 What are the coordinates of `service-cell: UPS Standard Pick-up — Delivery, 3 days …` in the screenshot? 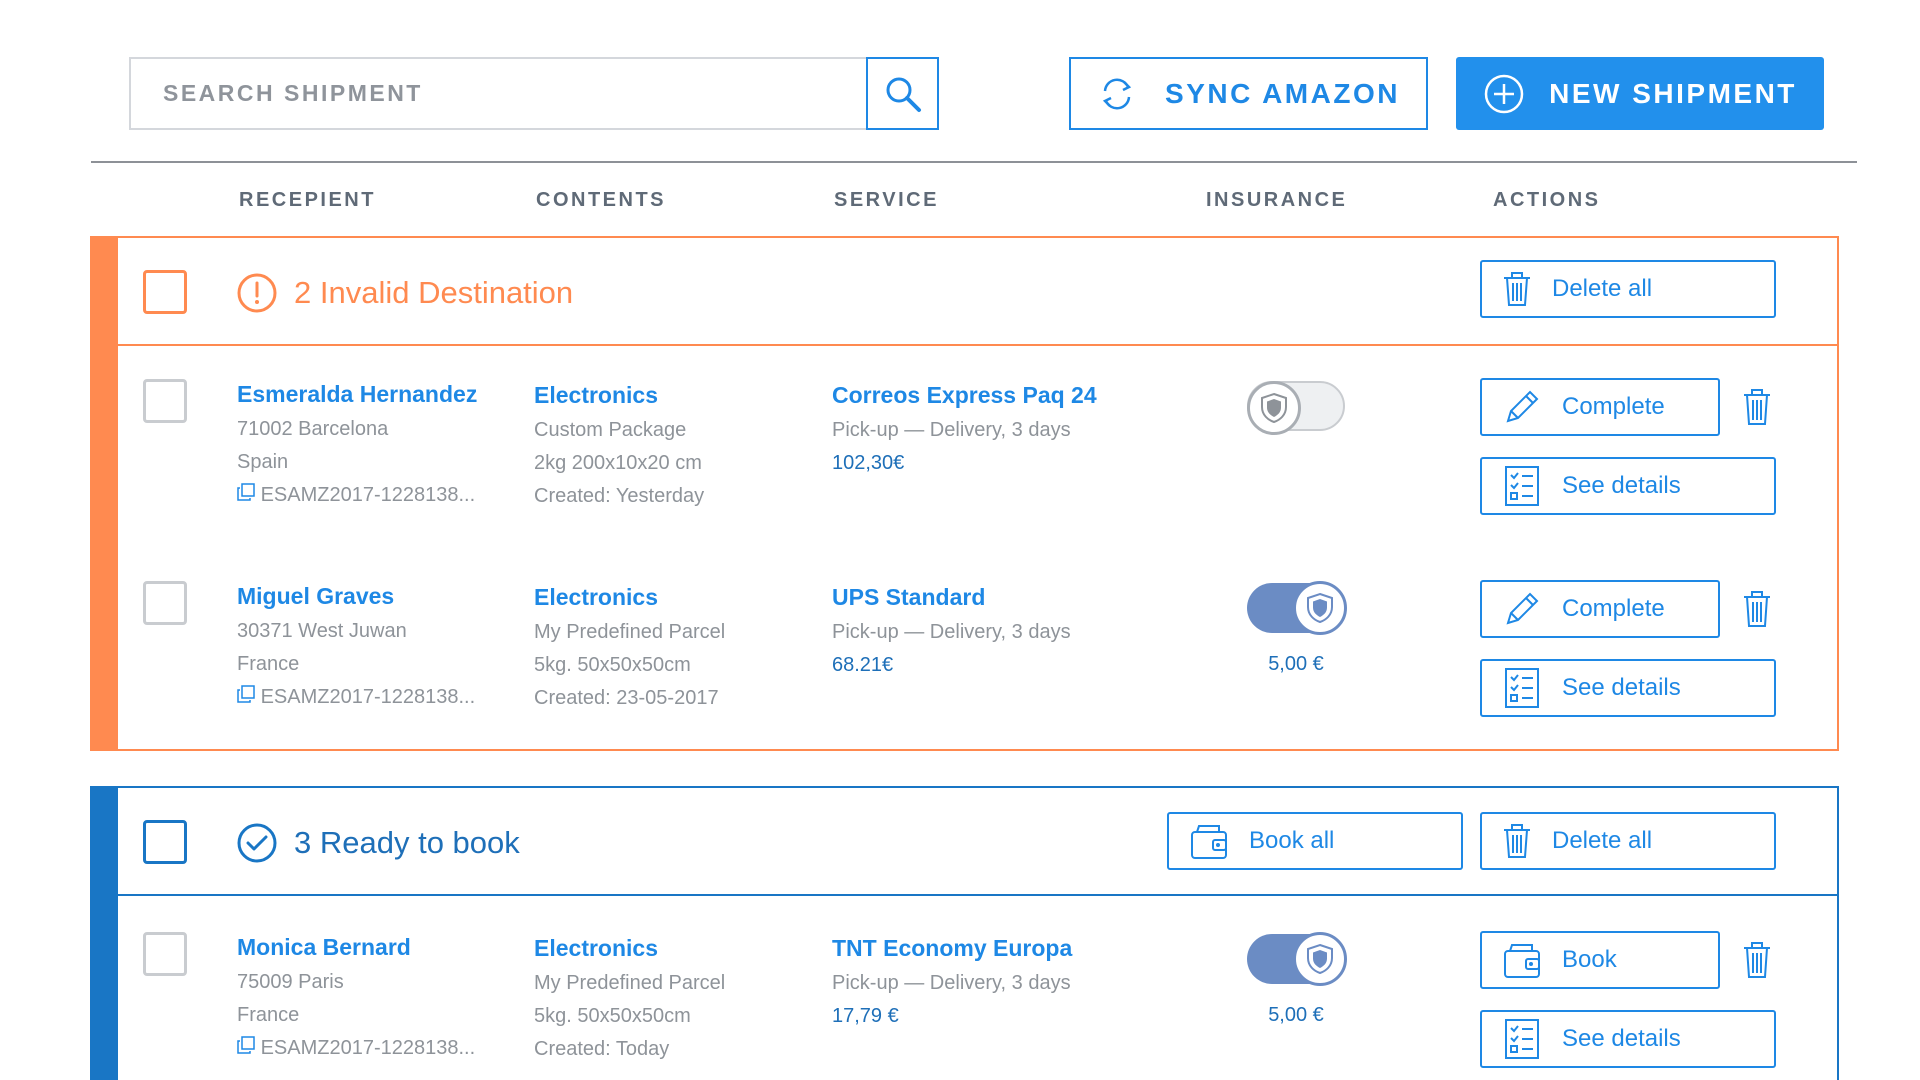 It's located at (951, 631).